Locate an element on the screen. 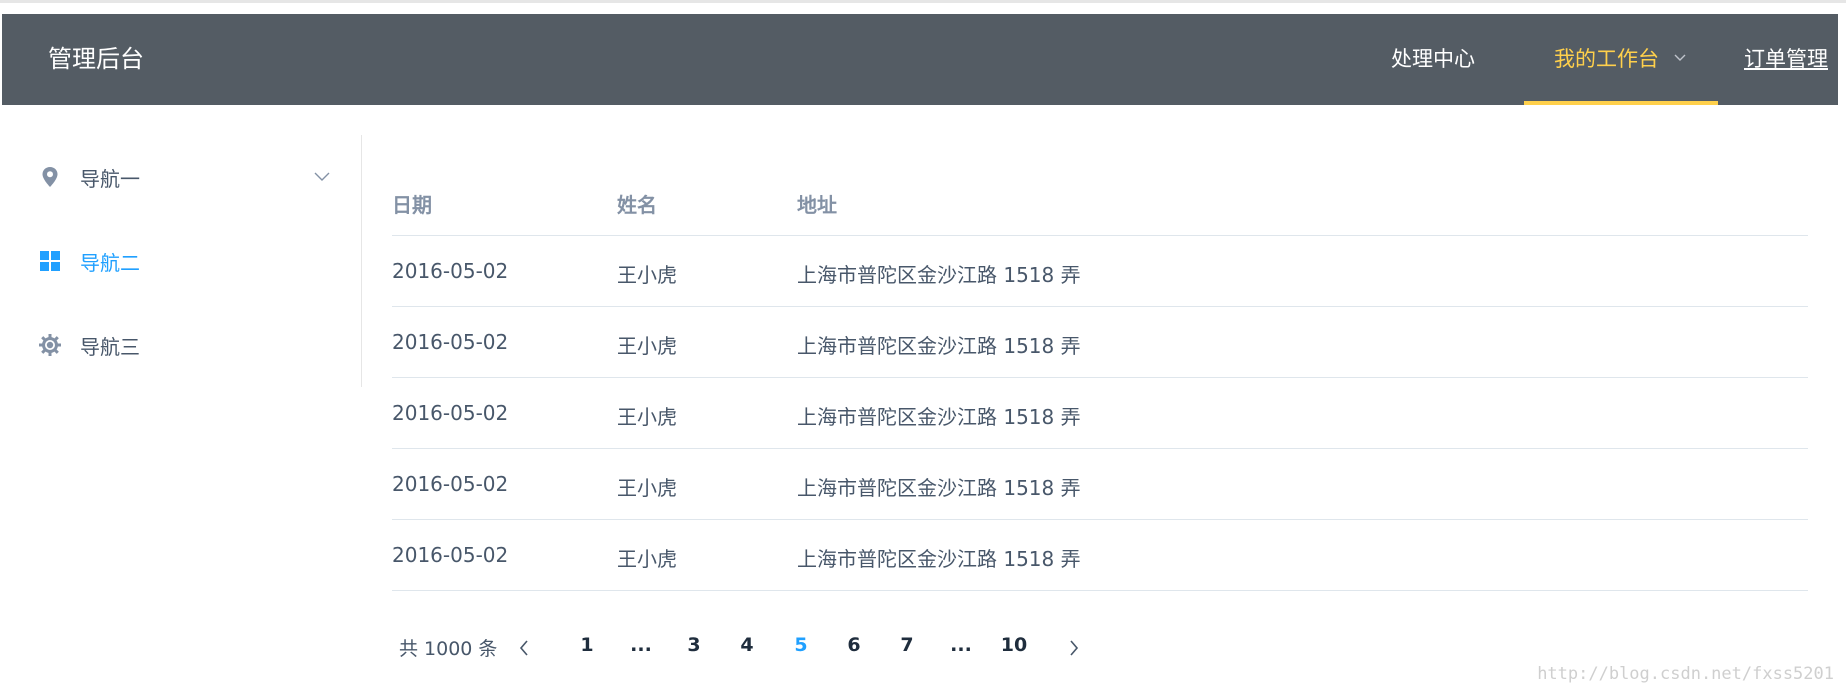 The width and height of the screenshot is (1846, 695). page-button: 3 is located at coordinates (694, 645).